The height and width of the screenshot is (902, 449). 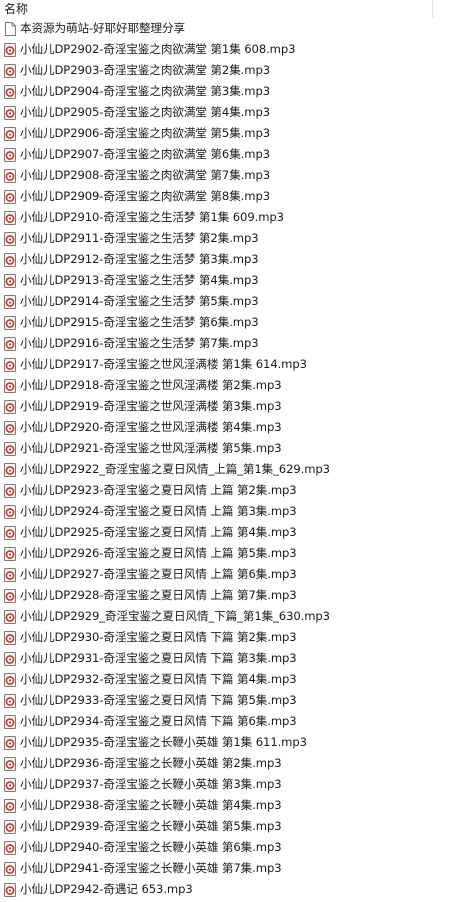 I want to click on file-row: 小仙儿DP2914-奇淫宝鉴之生活梦 第5集.mp3, so click(x=224, y=301).